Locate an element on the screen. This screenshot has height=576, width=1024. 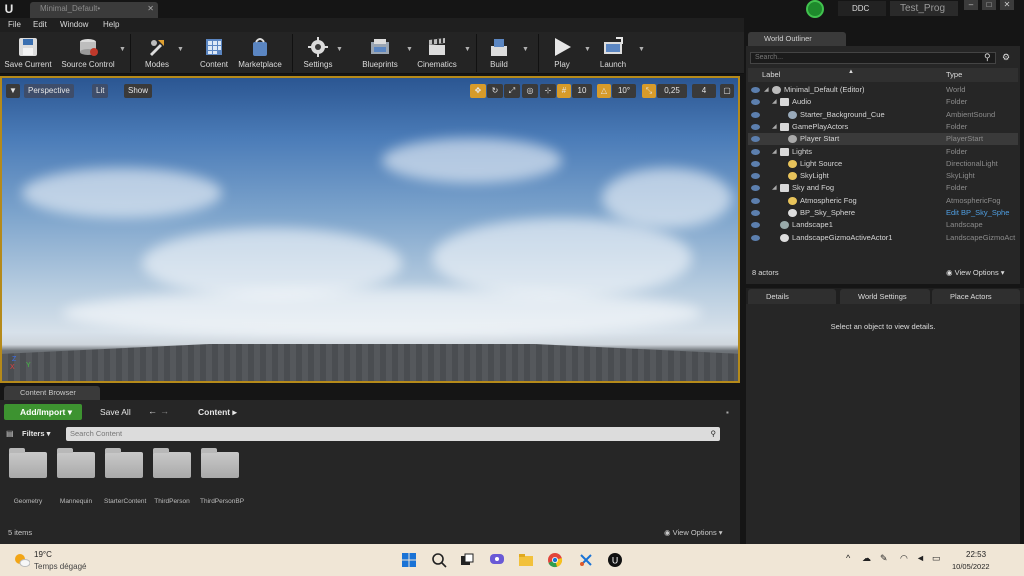
tab-place-actors: Place Actors is located at coordinates (976, 296).